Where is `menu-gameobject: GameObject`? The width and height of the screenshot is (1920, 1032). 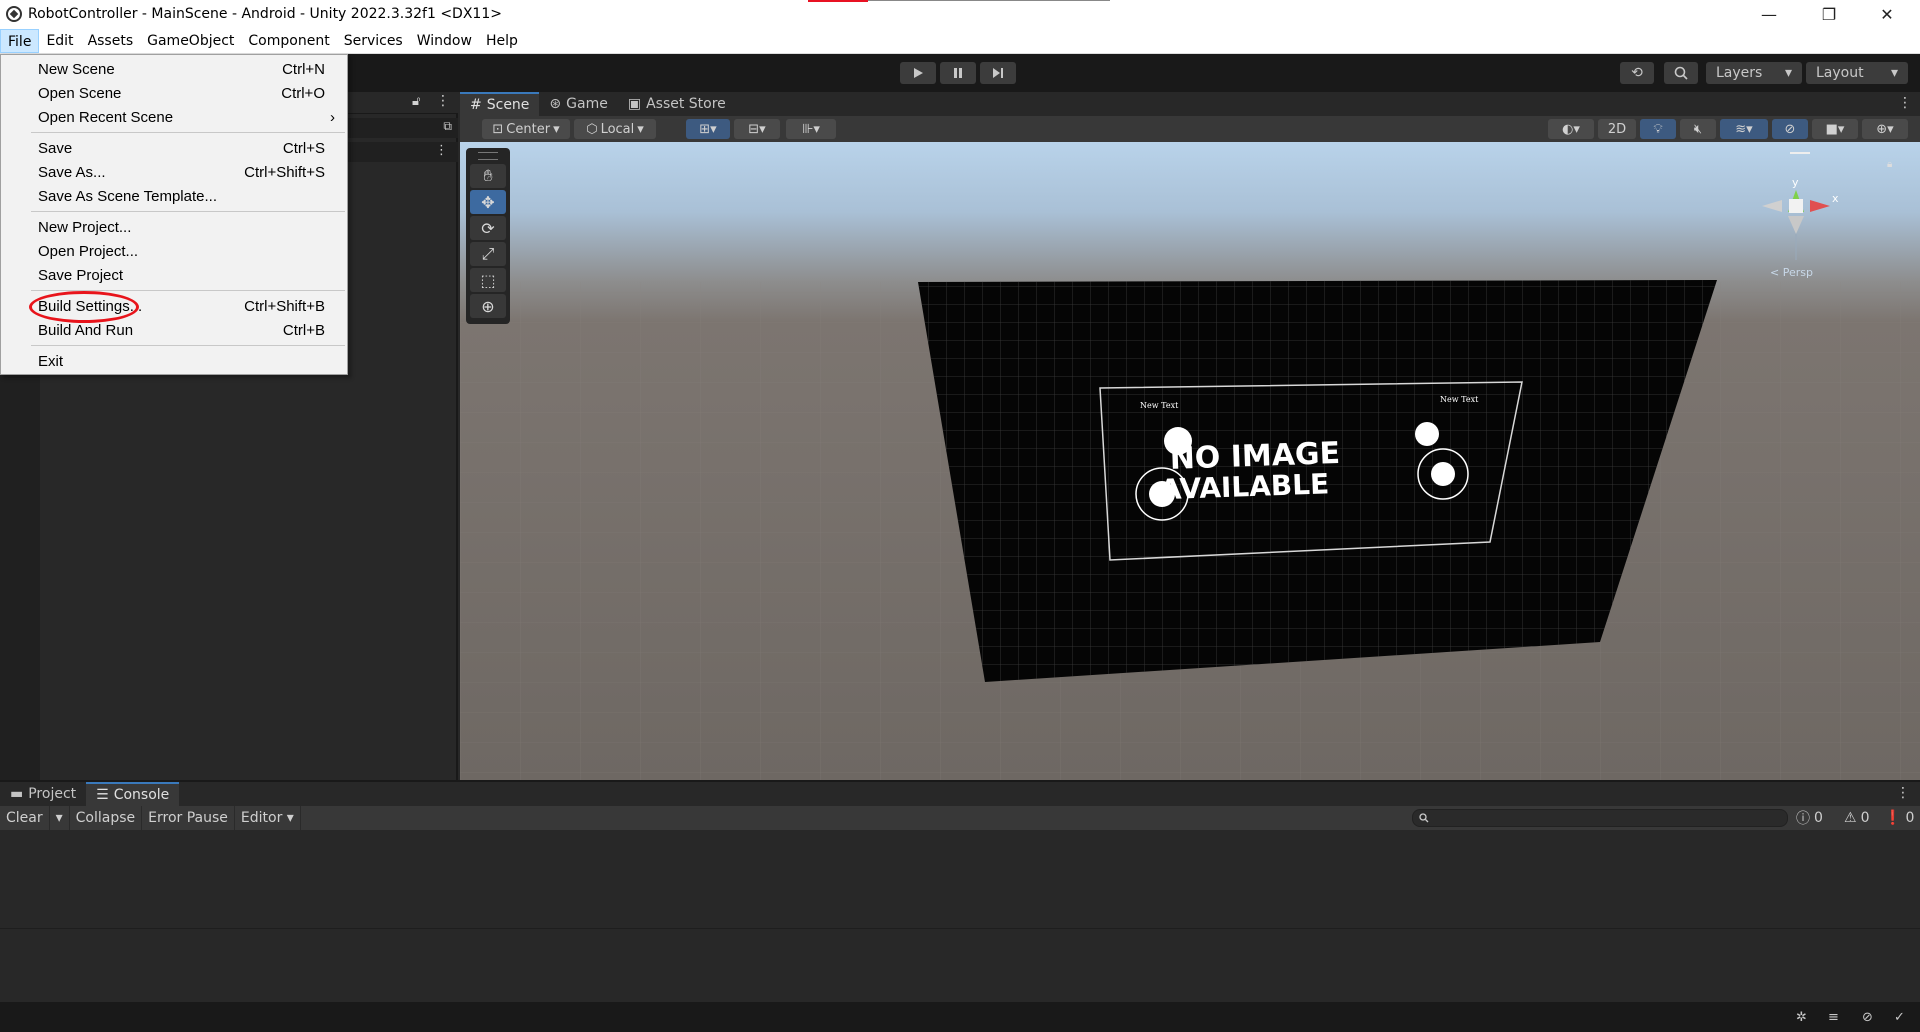
menu-gameobject: GameObject is located at coordinates (190, 41).